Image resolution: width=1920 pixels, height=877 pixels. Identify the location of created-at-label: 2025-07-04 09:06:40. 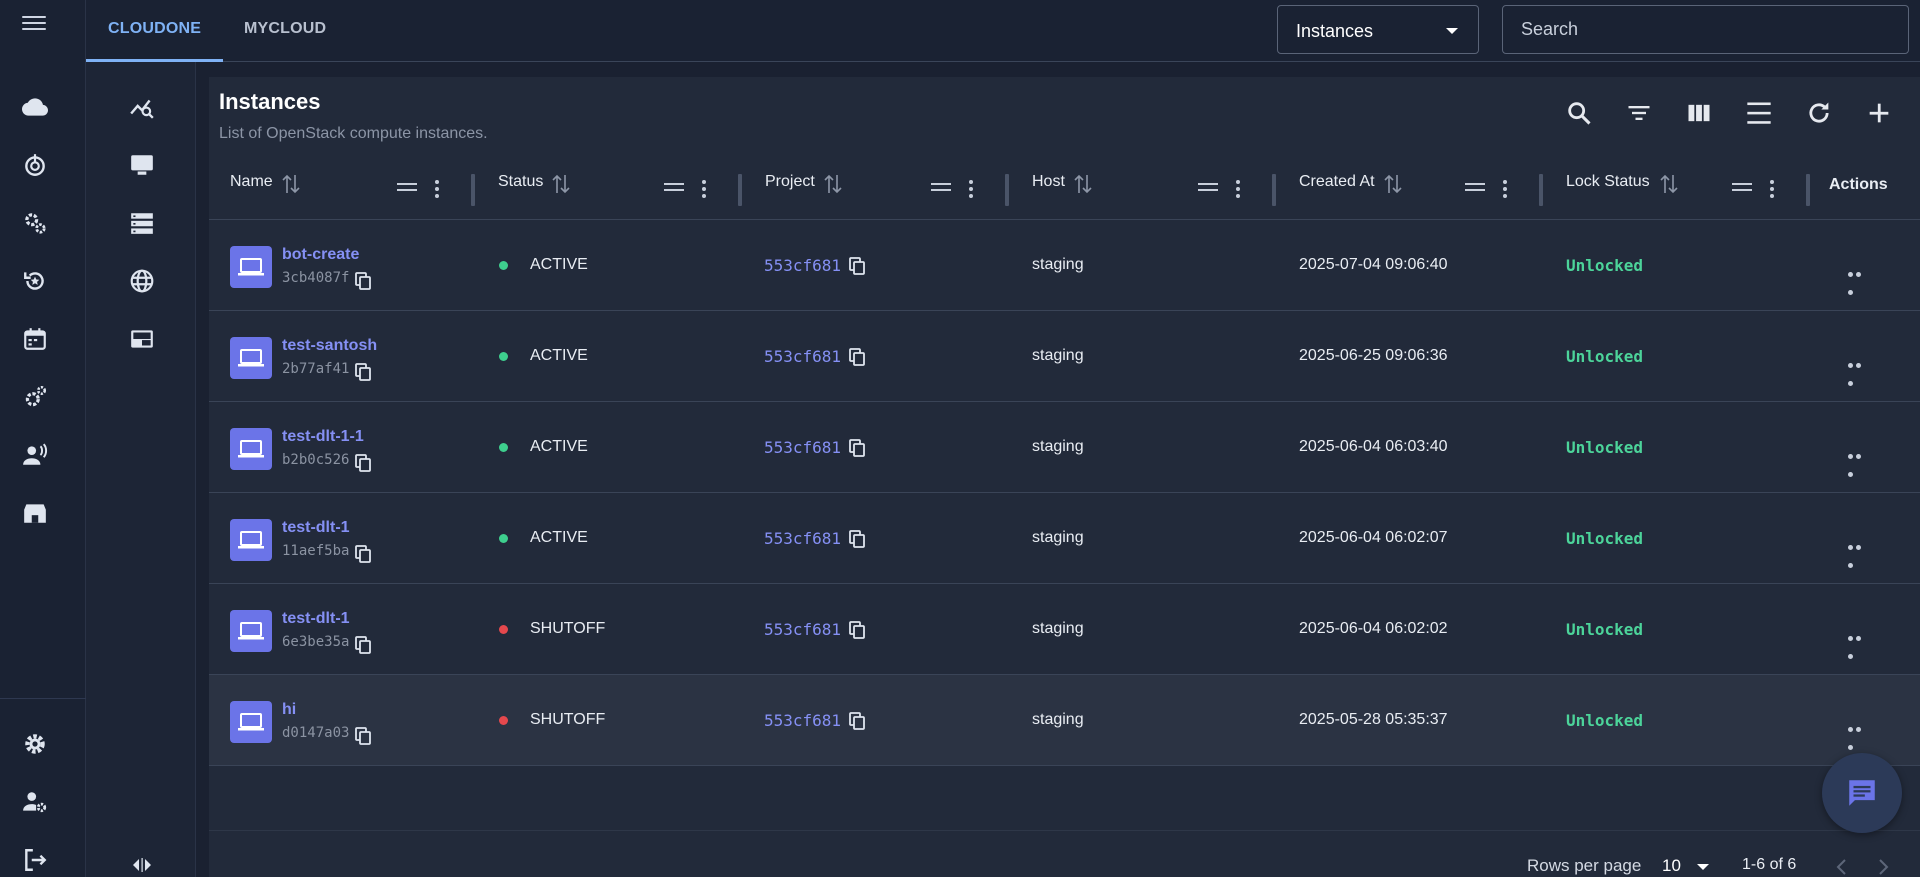
(1373, 264).